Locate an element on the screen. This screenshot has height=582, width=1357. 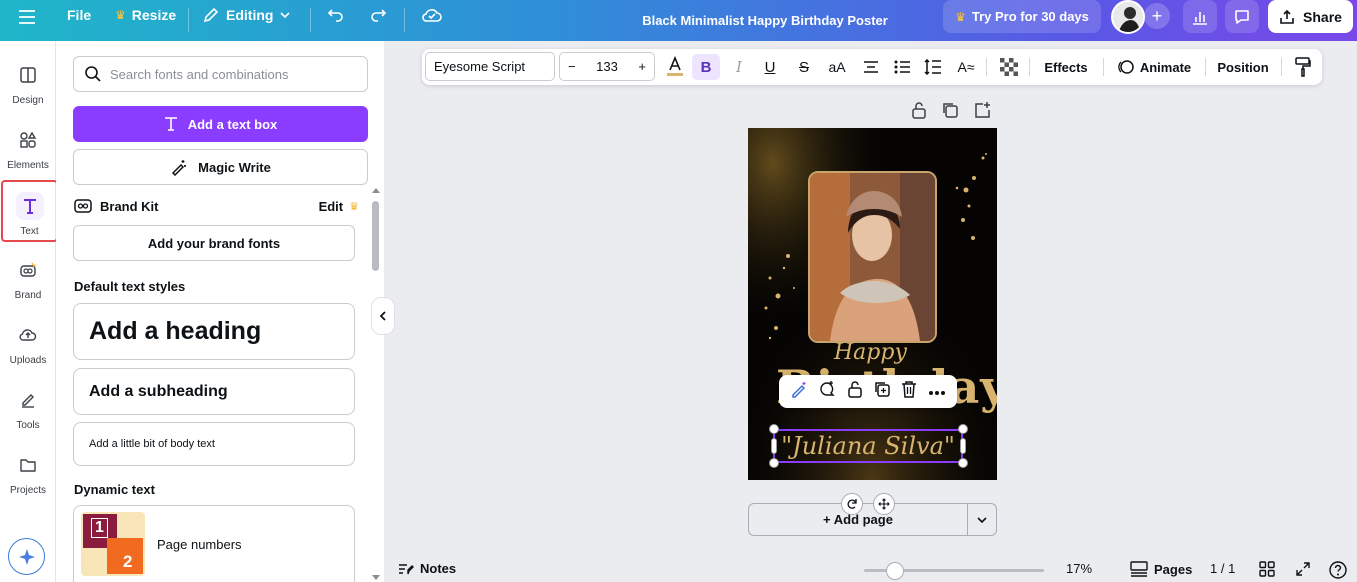
spacing-button is located at coordinates (933, 67).